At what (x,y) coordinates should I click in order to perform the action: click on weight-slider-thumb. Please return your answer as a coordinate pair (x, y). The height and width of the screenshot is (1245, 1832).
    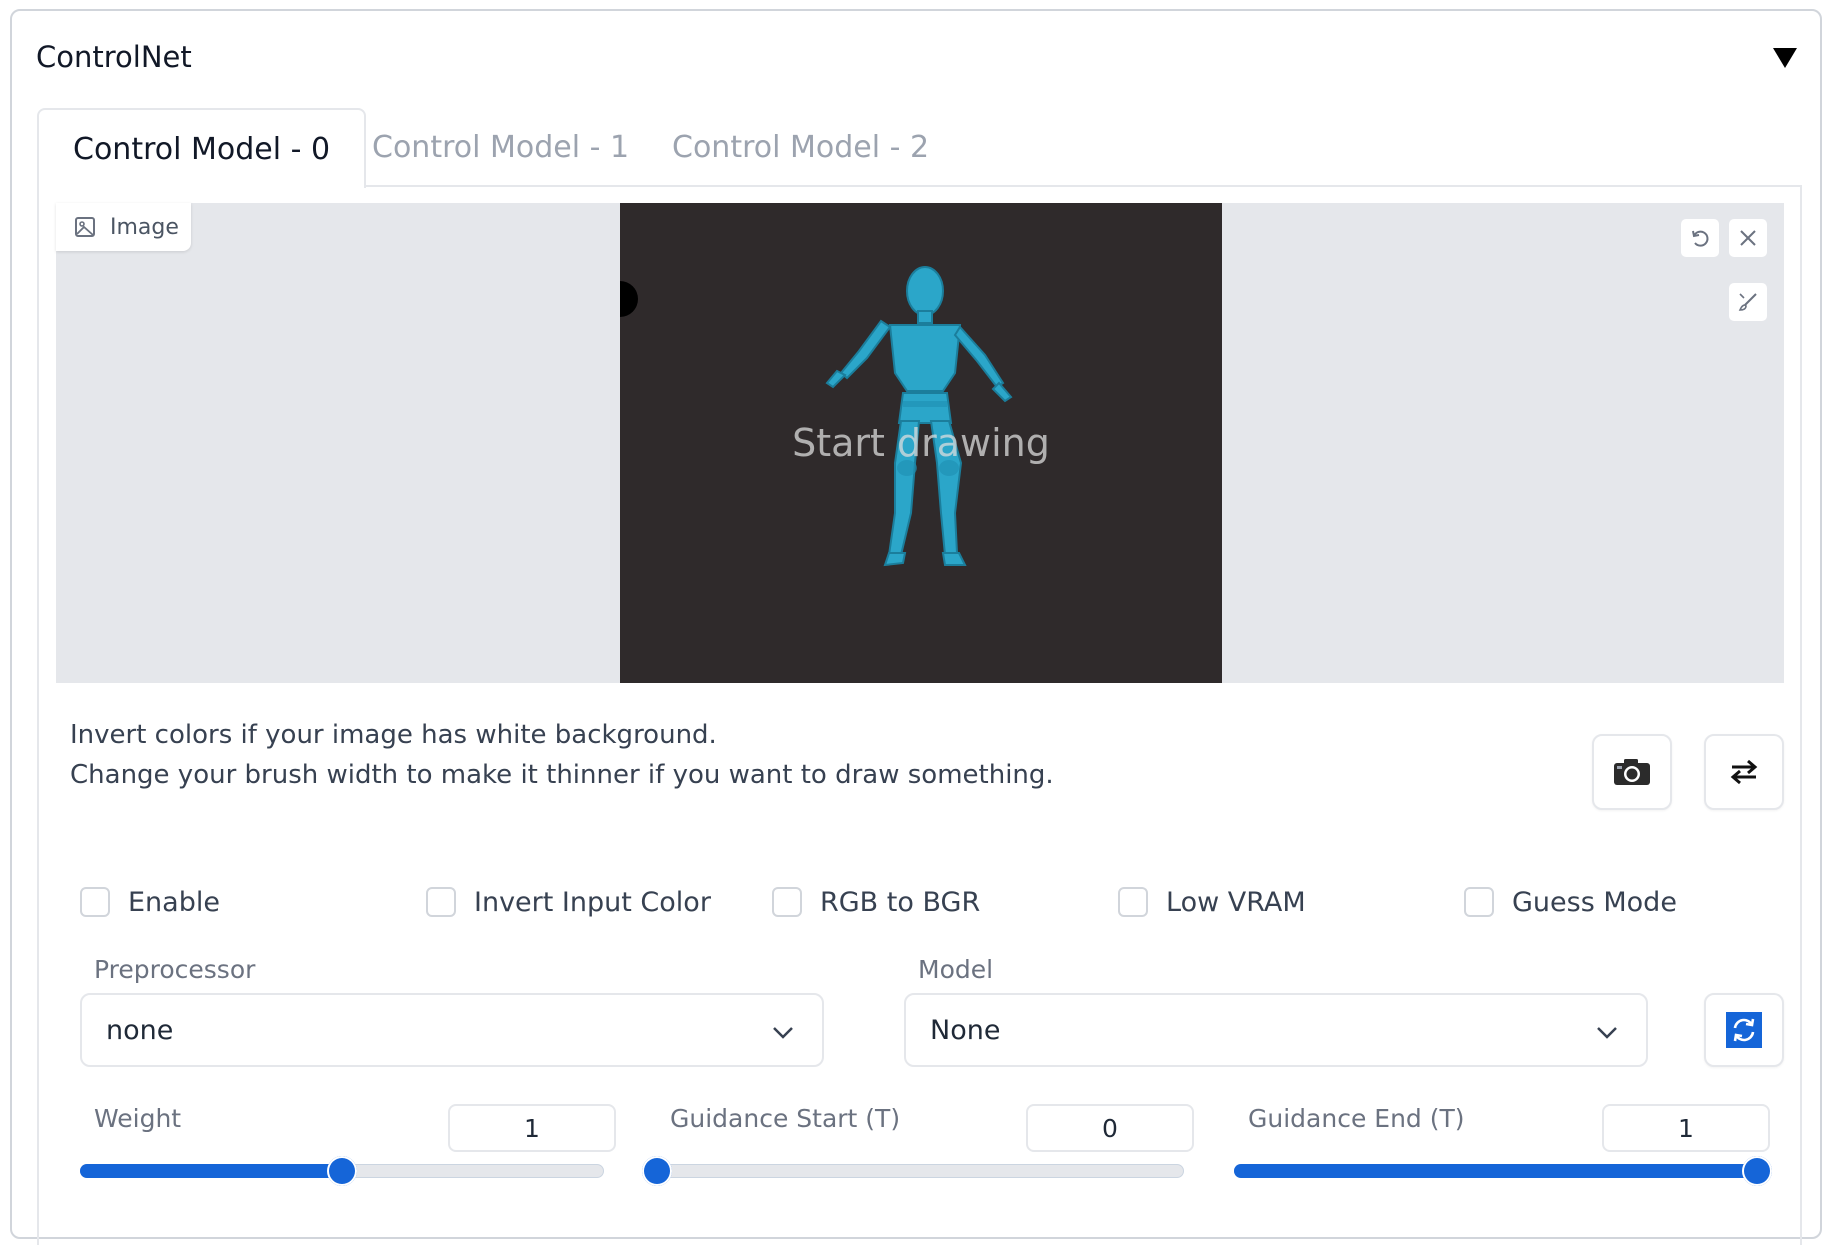
    Looking at the image, I should click on (342, 1171).